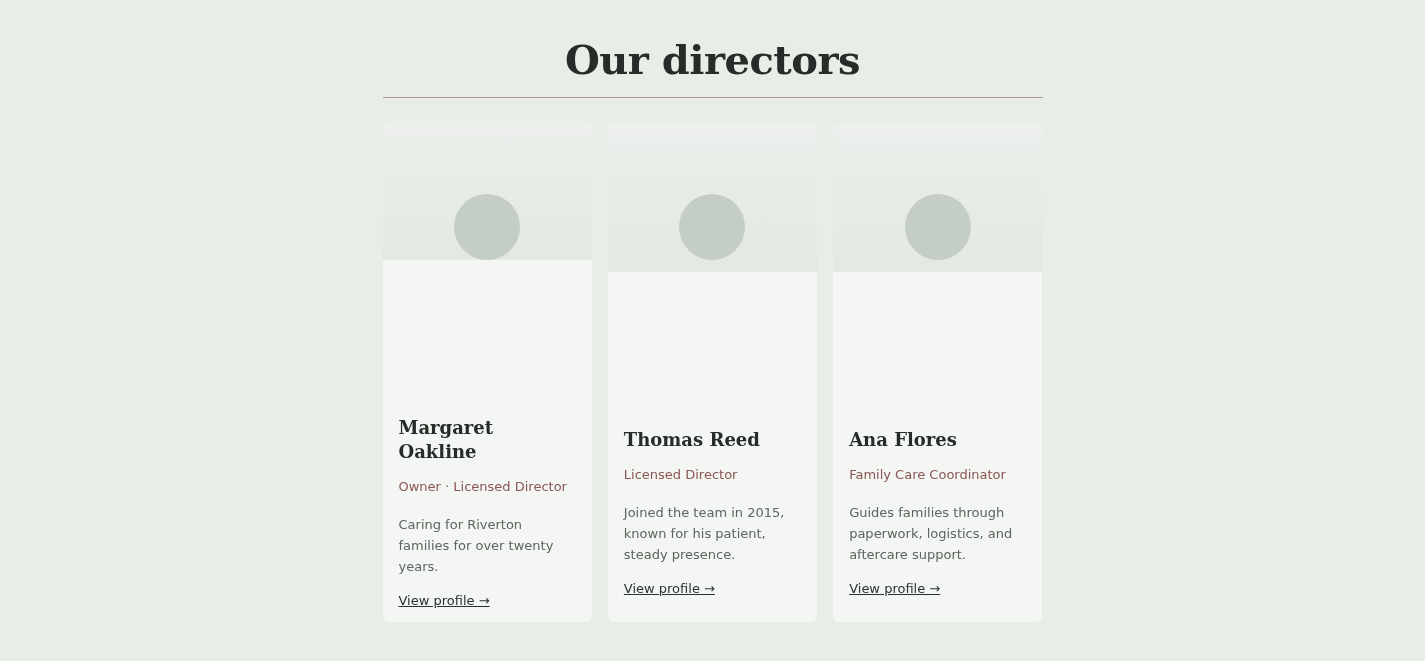 The height and width of the screenshot is (661, 1425). What do you see at coordinates (446, 440) in the screenshot?
I see `director-name: Margaret Oakline` at bounding box center [446, 440].